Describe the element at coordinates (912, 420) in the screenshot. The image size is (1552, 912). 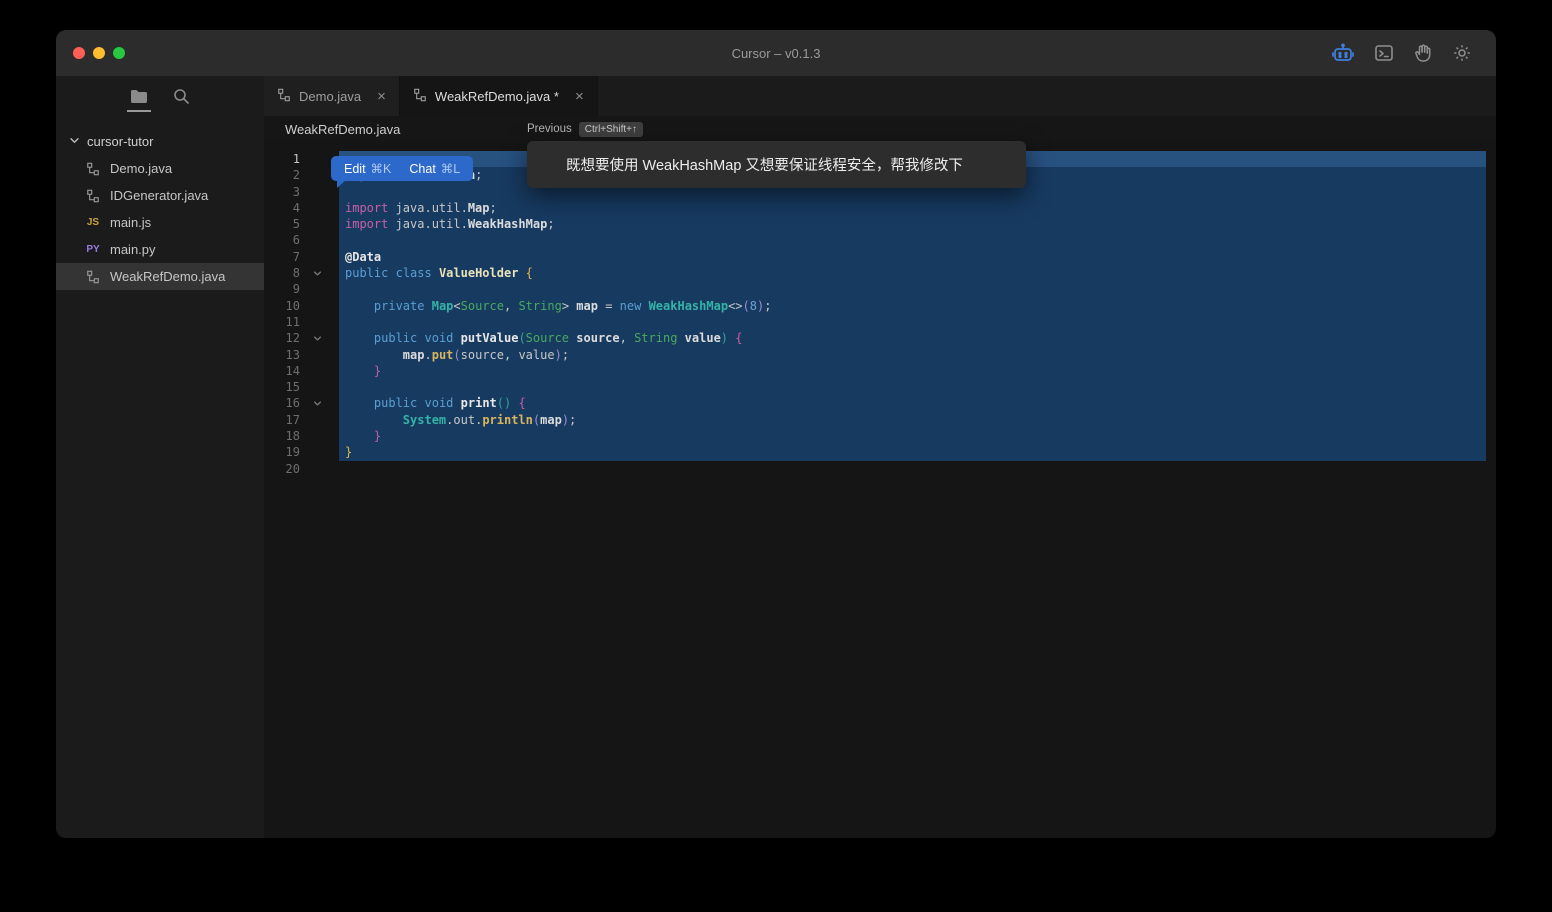
I see `code-text: System.out.println(map);` at that location.